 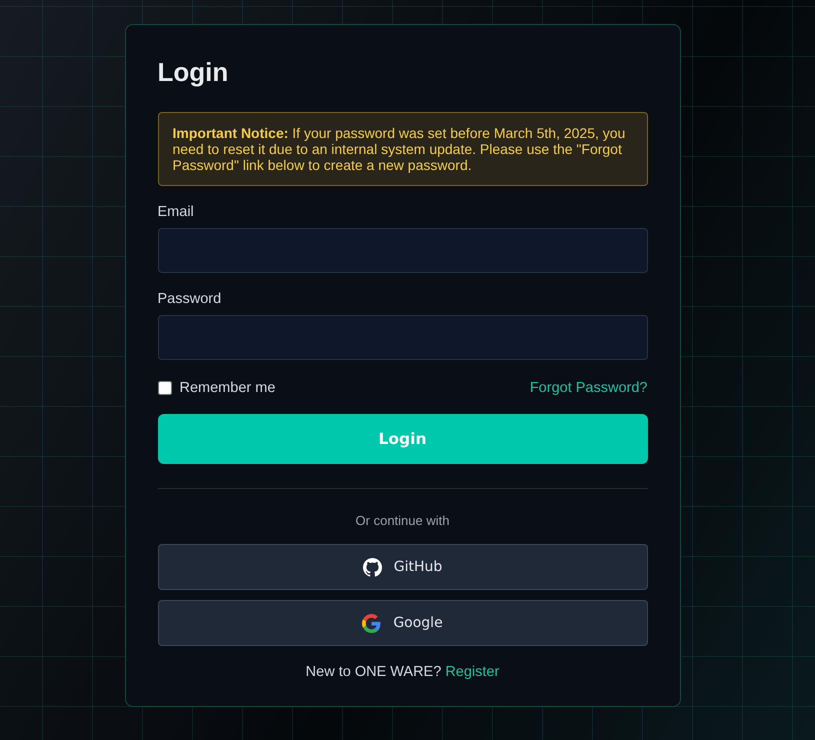 I want to click on remember-label: Remember me, so click(x=228, y=388).